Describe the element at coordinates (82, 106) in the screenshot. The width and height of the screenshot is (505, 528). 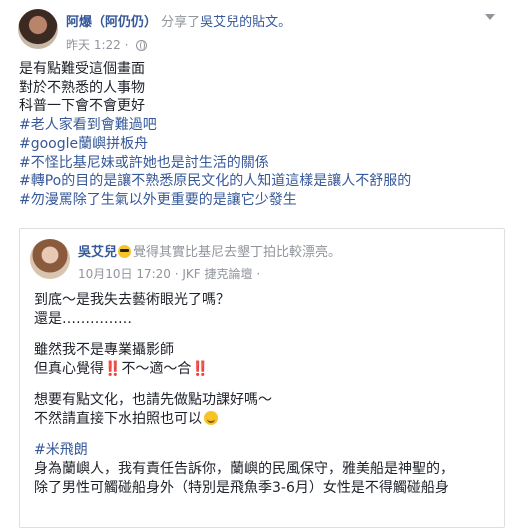
I see `post-line: 科普一下會不會更好` at that location.